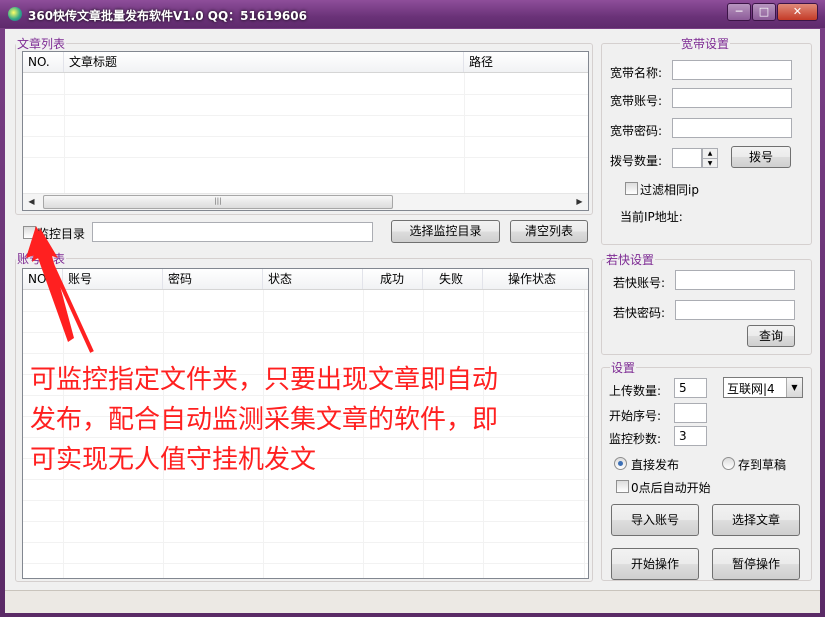  I want to click on broadband-account-input, so click(732, 98).